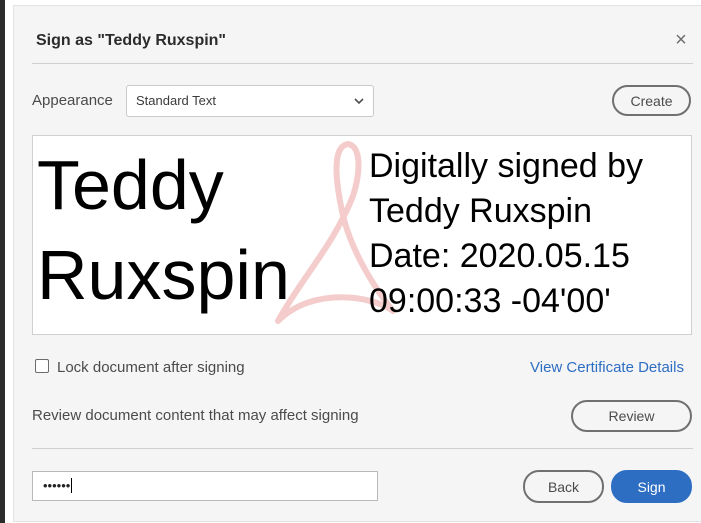 The height and width of the screenshot is (523, 701). What do you see at coordinates (563, 486) in the screenshot?
I see `back-button: Back` at bounding box center [563, 486].